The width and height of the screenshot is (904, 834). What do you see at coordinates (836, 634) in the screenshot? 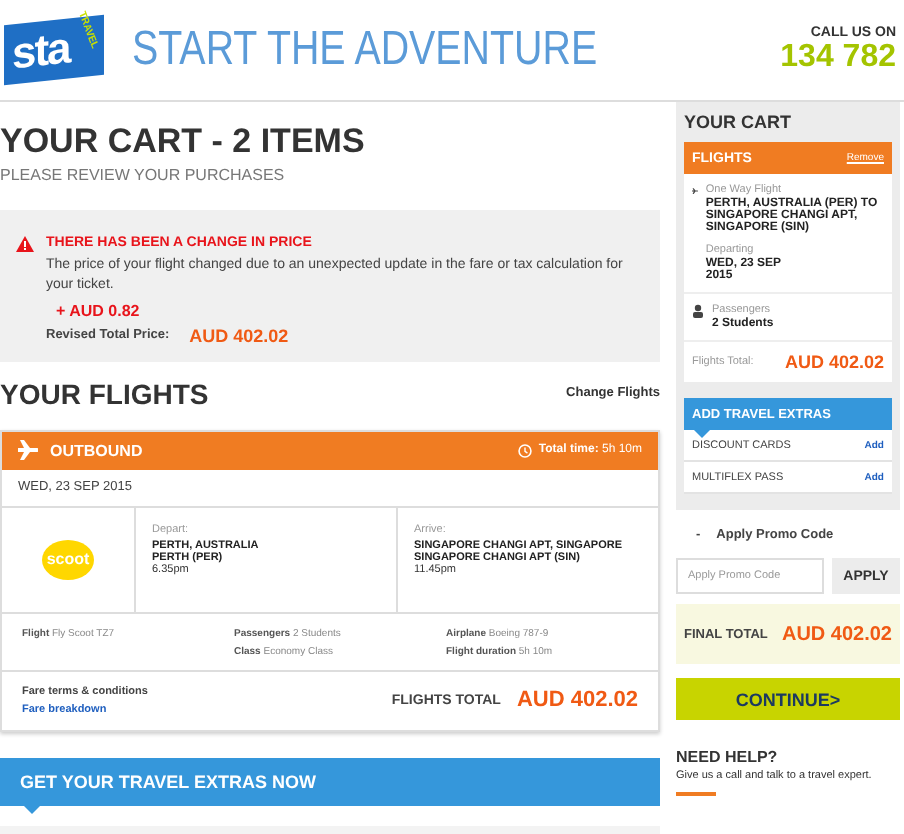
I see `final-total: AUD 402.02` at bounding box center [836, 634].